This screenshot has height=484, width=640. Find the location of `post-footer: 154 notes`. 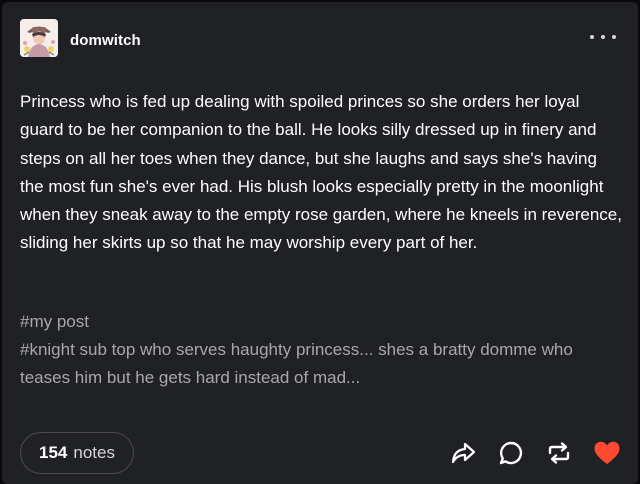

post-footer: 154 notes is located at coordinates (320, 454).